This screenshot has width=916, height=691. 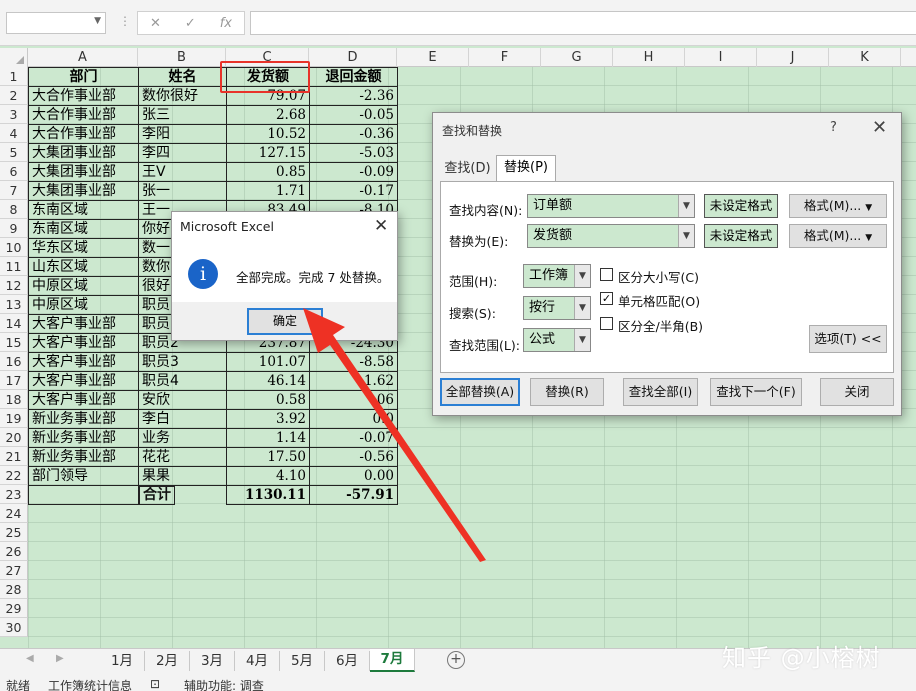 What do you see at coordinates (14, 589) in the screenshot?
I see `row-header-28: 28` at bounding box center [14, 589].